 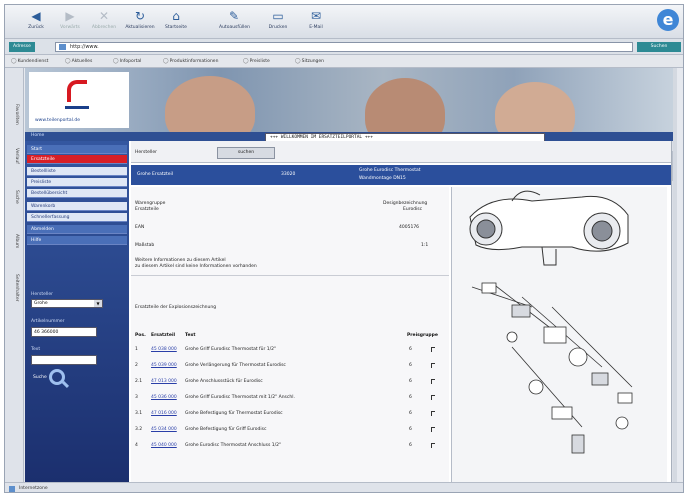 What do you see at coordinates (12, 489) in the screenshot?
I see `zone-icon` at bounding box center [12, 489].